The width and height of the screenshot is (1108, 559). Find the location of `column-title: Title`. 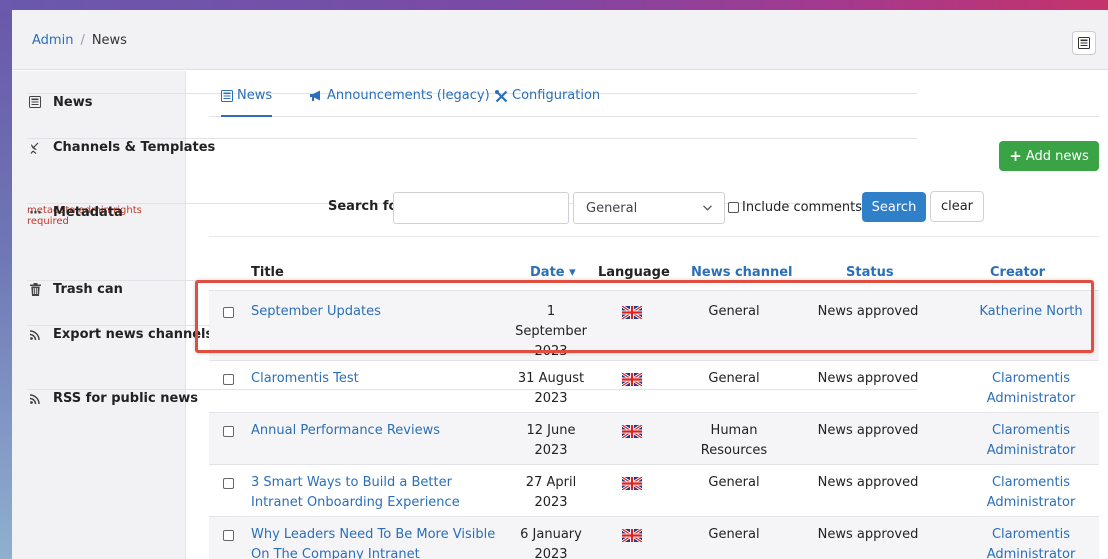

column-title: Title is located at coordinates (267, 272).